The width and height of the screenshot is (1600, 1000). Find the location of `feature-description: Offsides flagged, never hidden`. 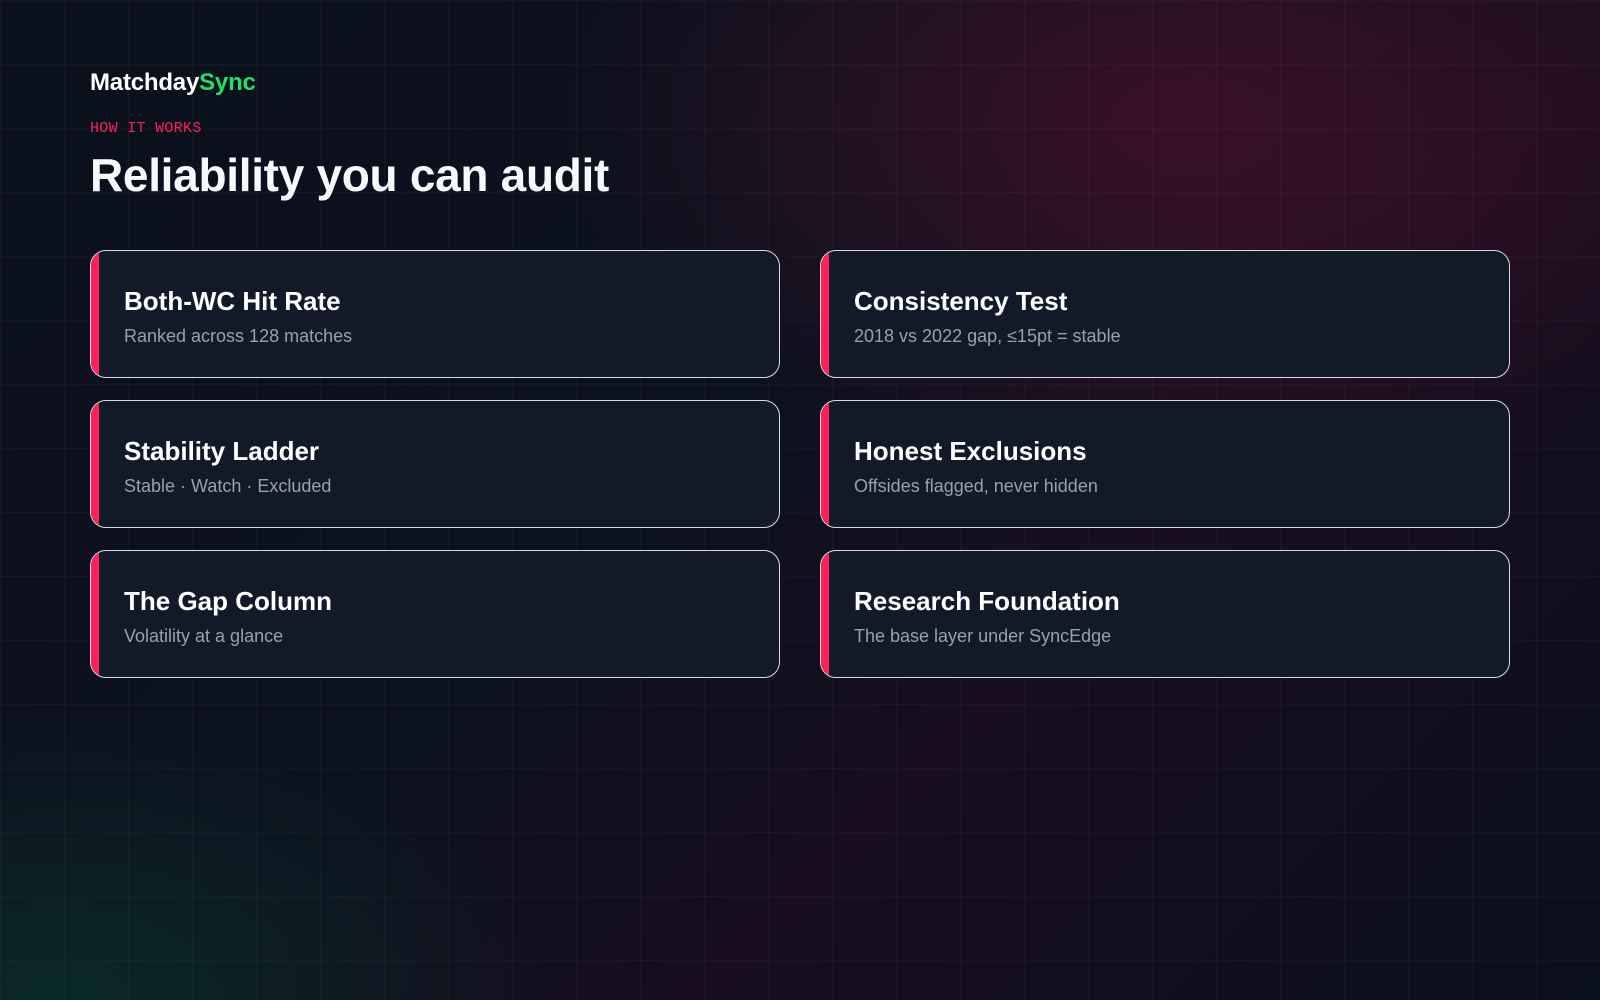

feature-description: Offsides flagged, never hidden is located at coordinates (976, 486).